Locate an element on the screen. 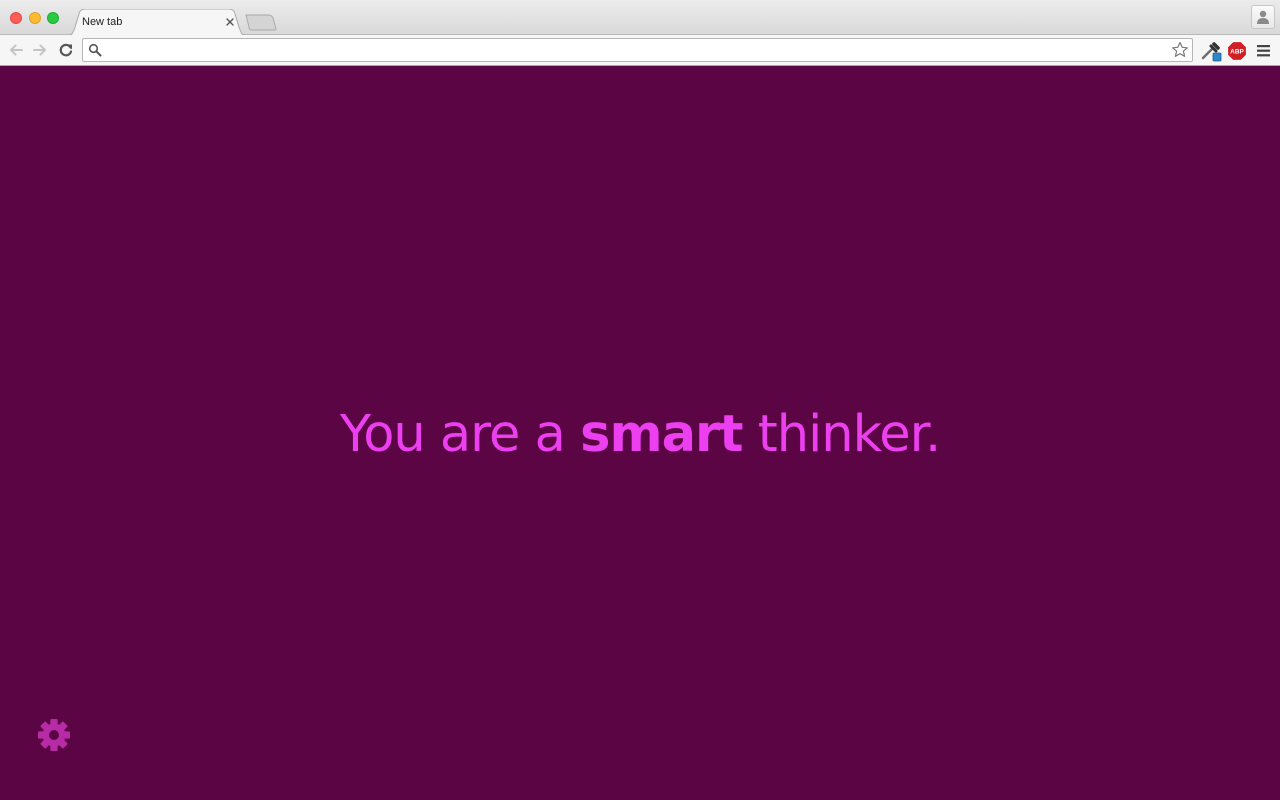 The image size is (1280, 800). window-minimize-button is located at coordinates (35, 18).